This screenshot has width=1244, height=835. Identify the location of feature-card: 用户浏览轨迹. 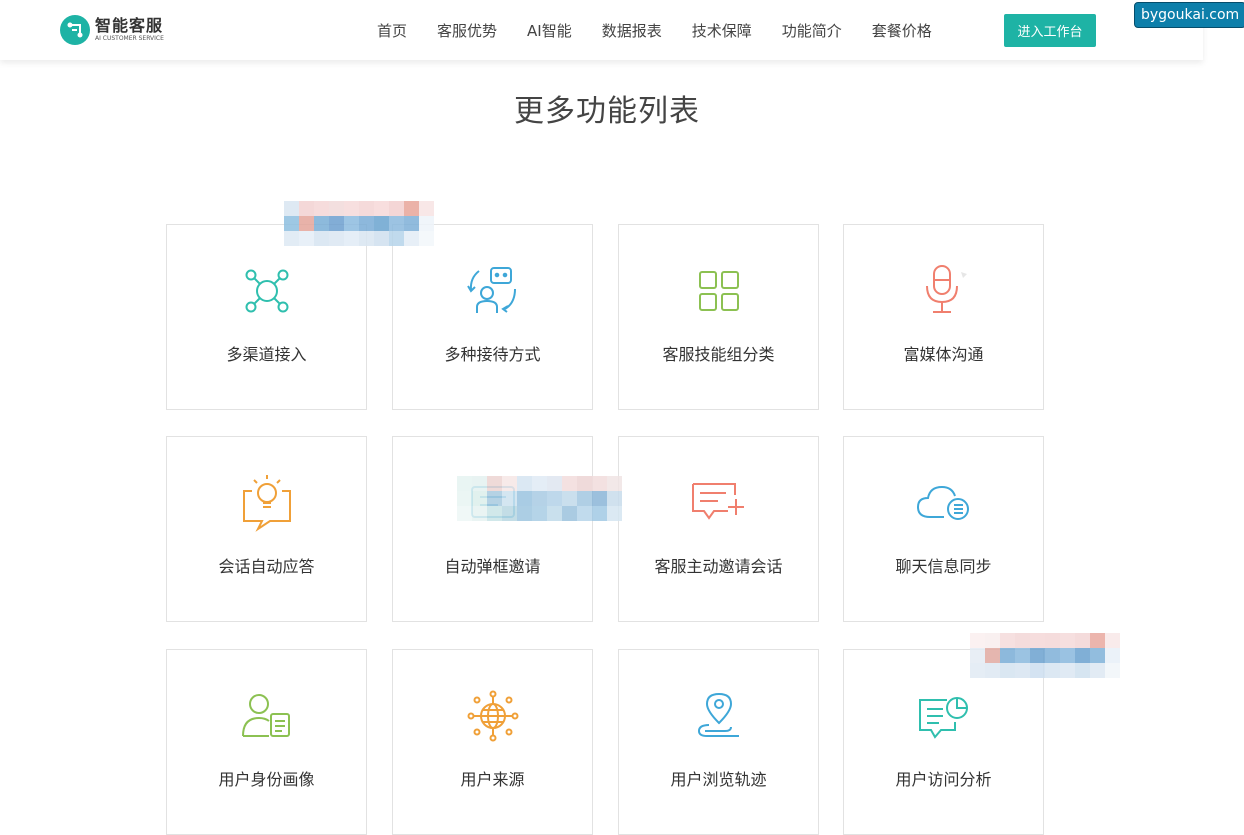
(718, 742).